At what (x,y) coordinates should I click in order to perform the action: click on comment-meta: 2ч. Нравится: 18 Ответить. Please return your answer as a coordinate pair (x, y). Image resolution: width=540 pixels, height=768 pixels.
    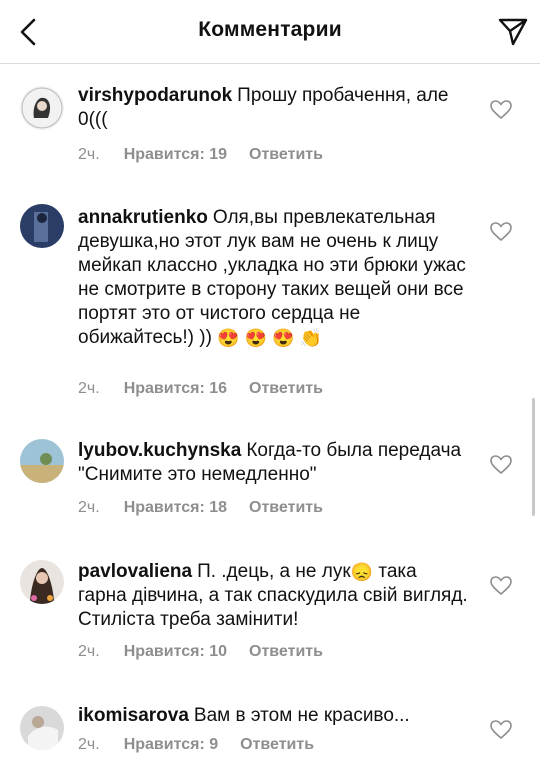
    Looking at the image, I should click on (211, 508).